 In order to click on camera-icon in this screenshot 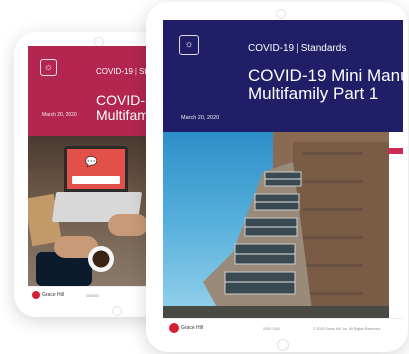, I will do `click(281, 14)`.